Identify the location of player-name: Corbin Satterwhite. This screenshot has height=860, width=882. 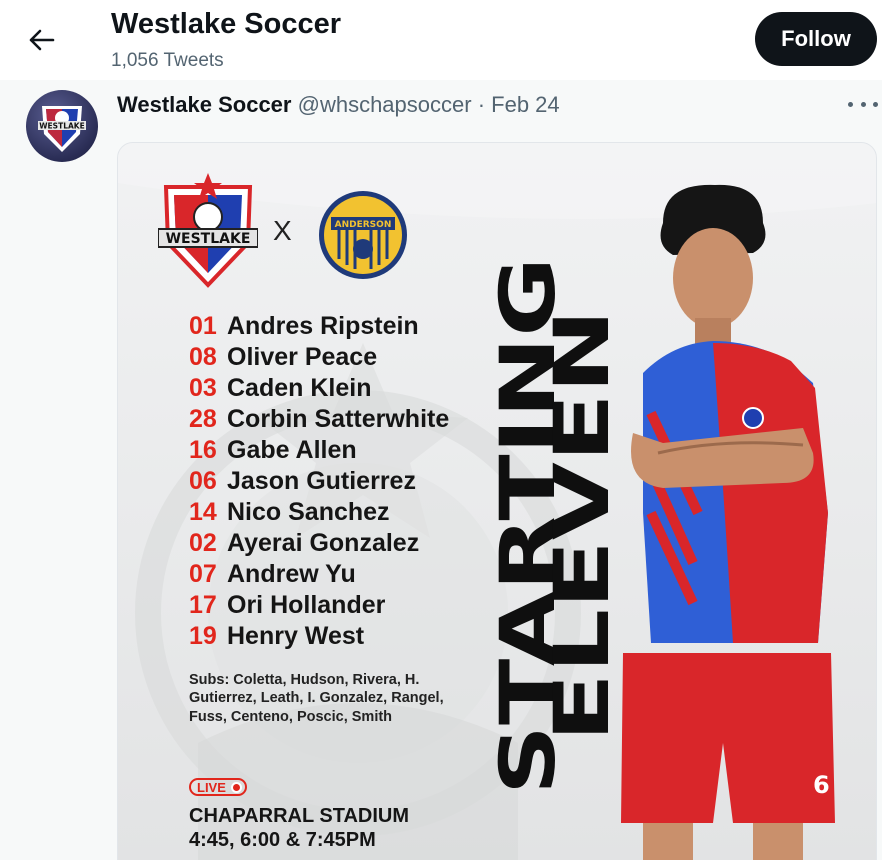
(338, 419).